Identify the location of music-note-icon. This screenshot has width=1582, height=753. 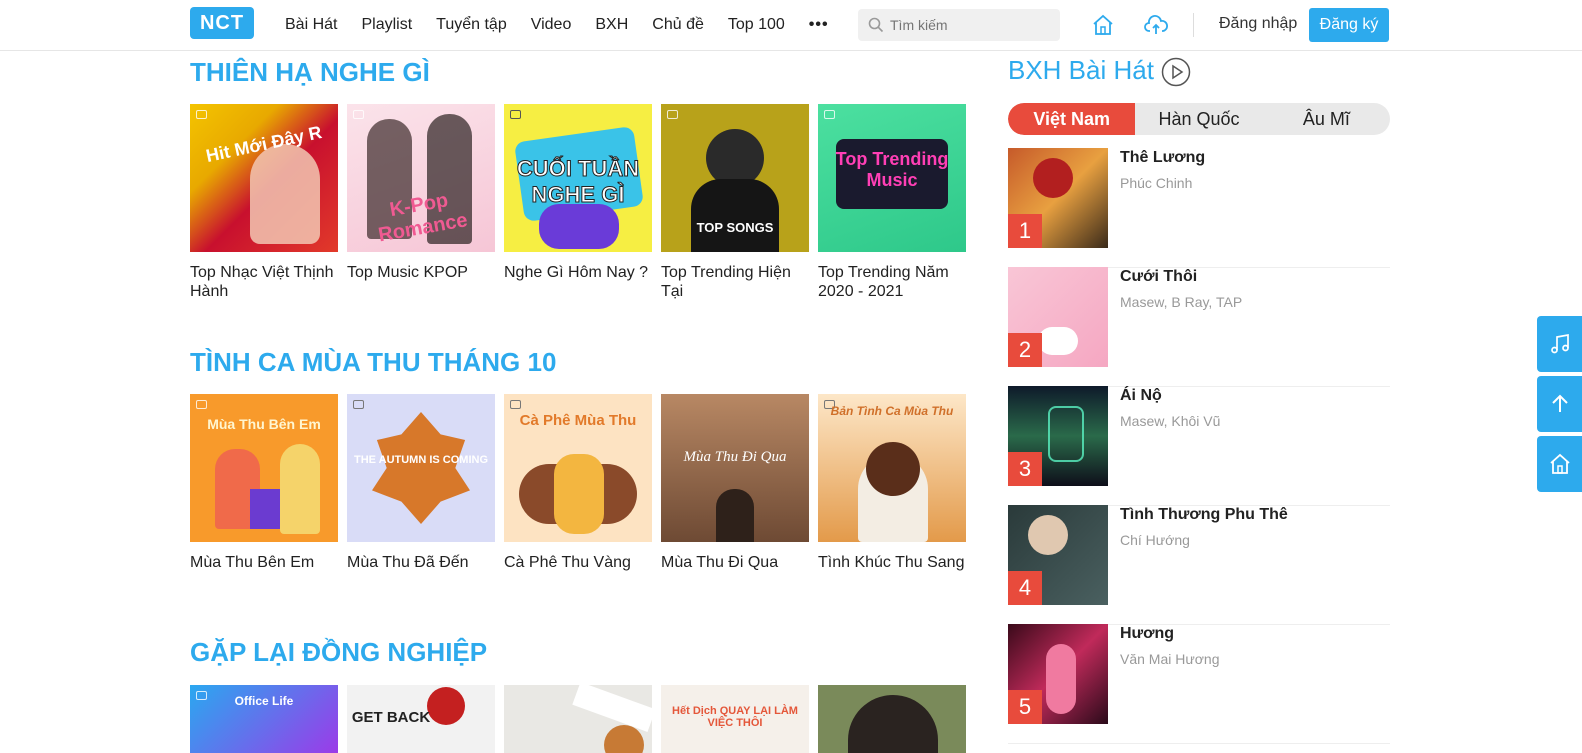
(1559, 343).